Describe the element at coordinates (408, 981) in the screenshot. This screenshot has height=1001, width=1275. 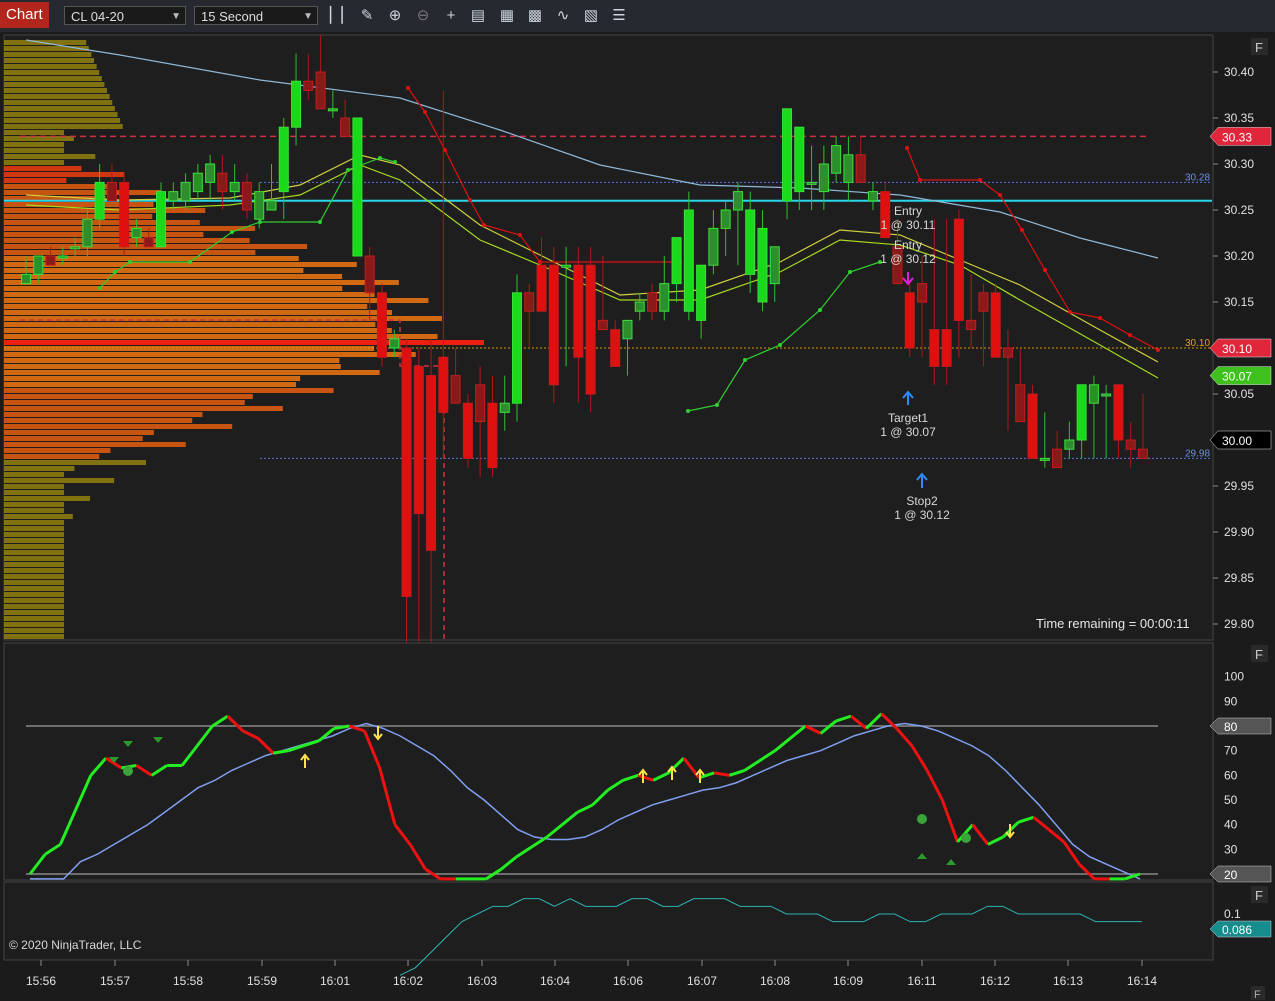
I see `time-tick-label: 16:02` at that location.